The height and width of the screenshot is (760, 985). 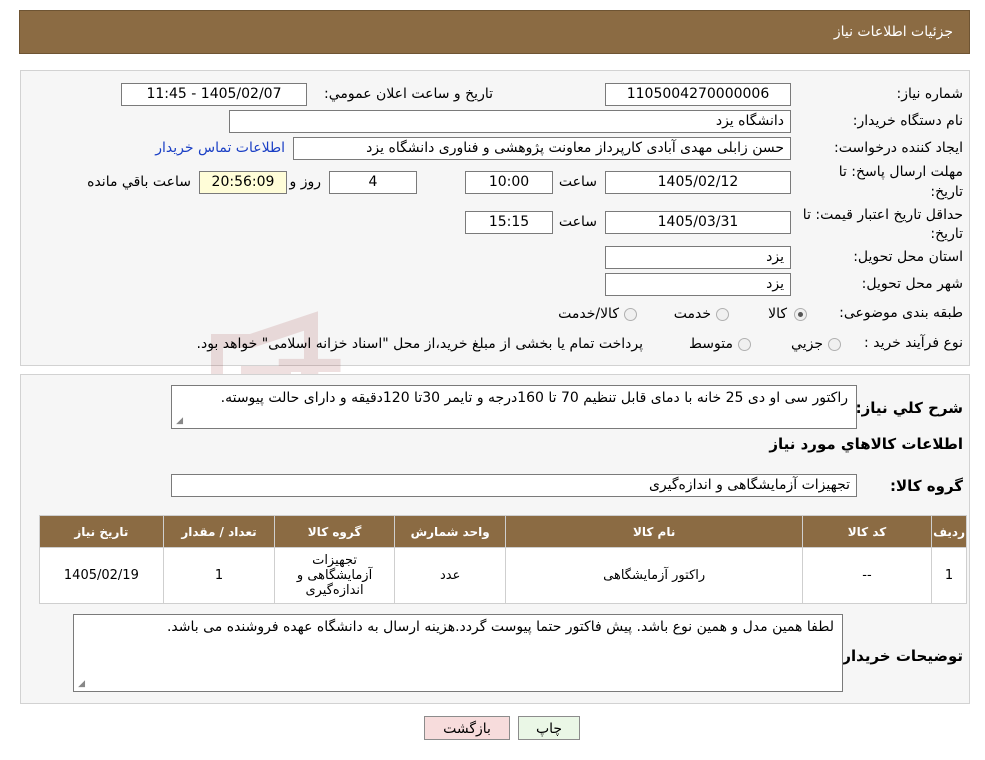 What do you see at coordinates (866, 444) in the screenshot?
I see `items-info-title: اطلاعات كالاهاي مورد نياز` at bounding box center [866, 444].